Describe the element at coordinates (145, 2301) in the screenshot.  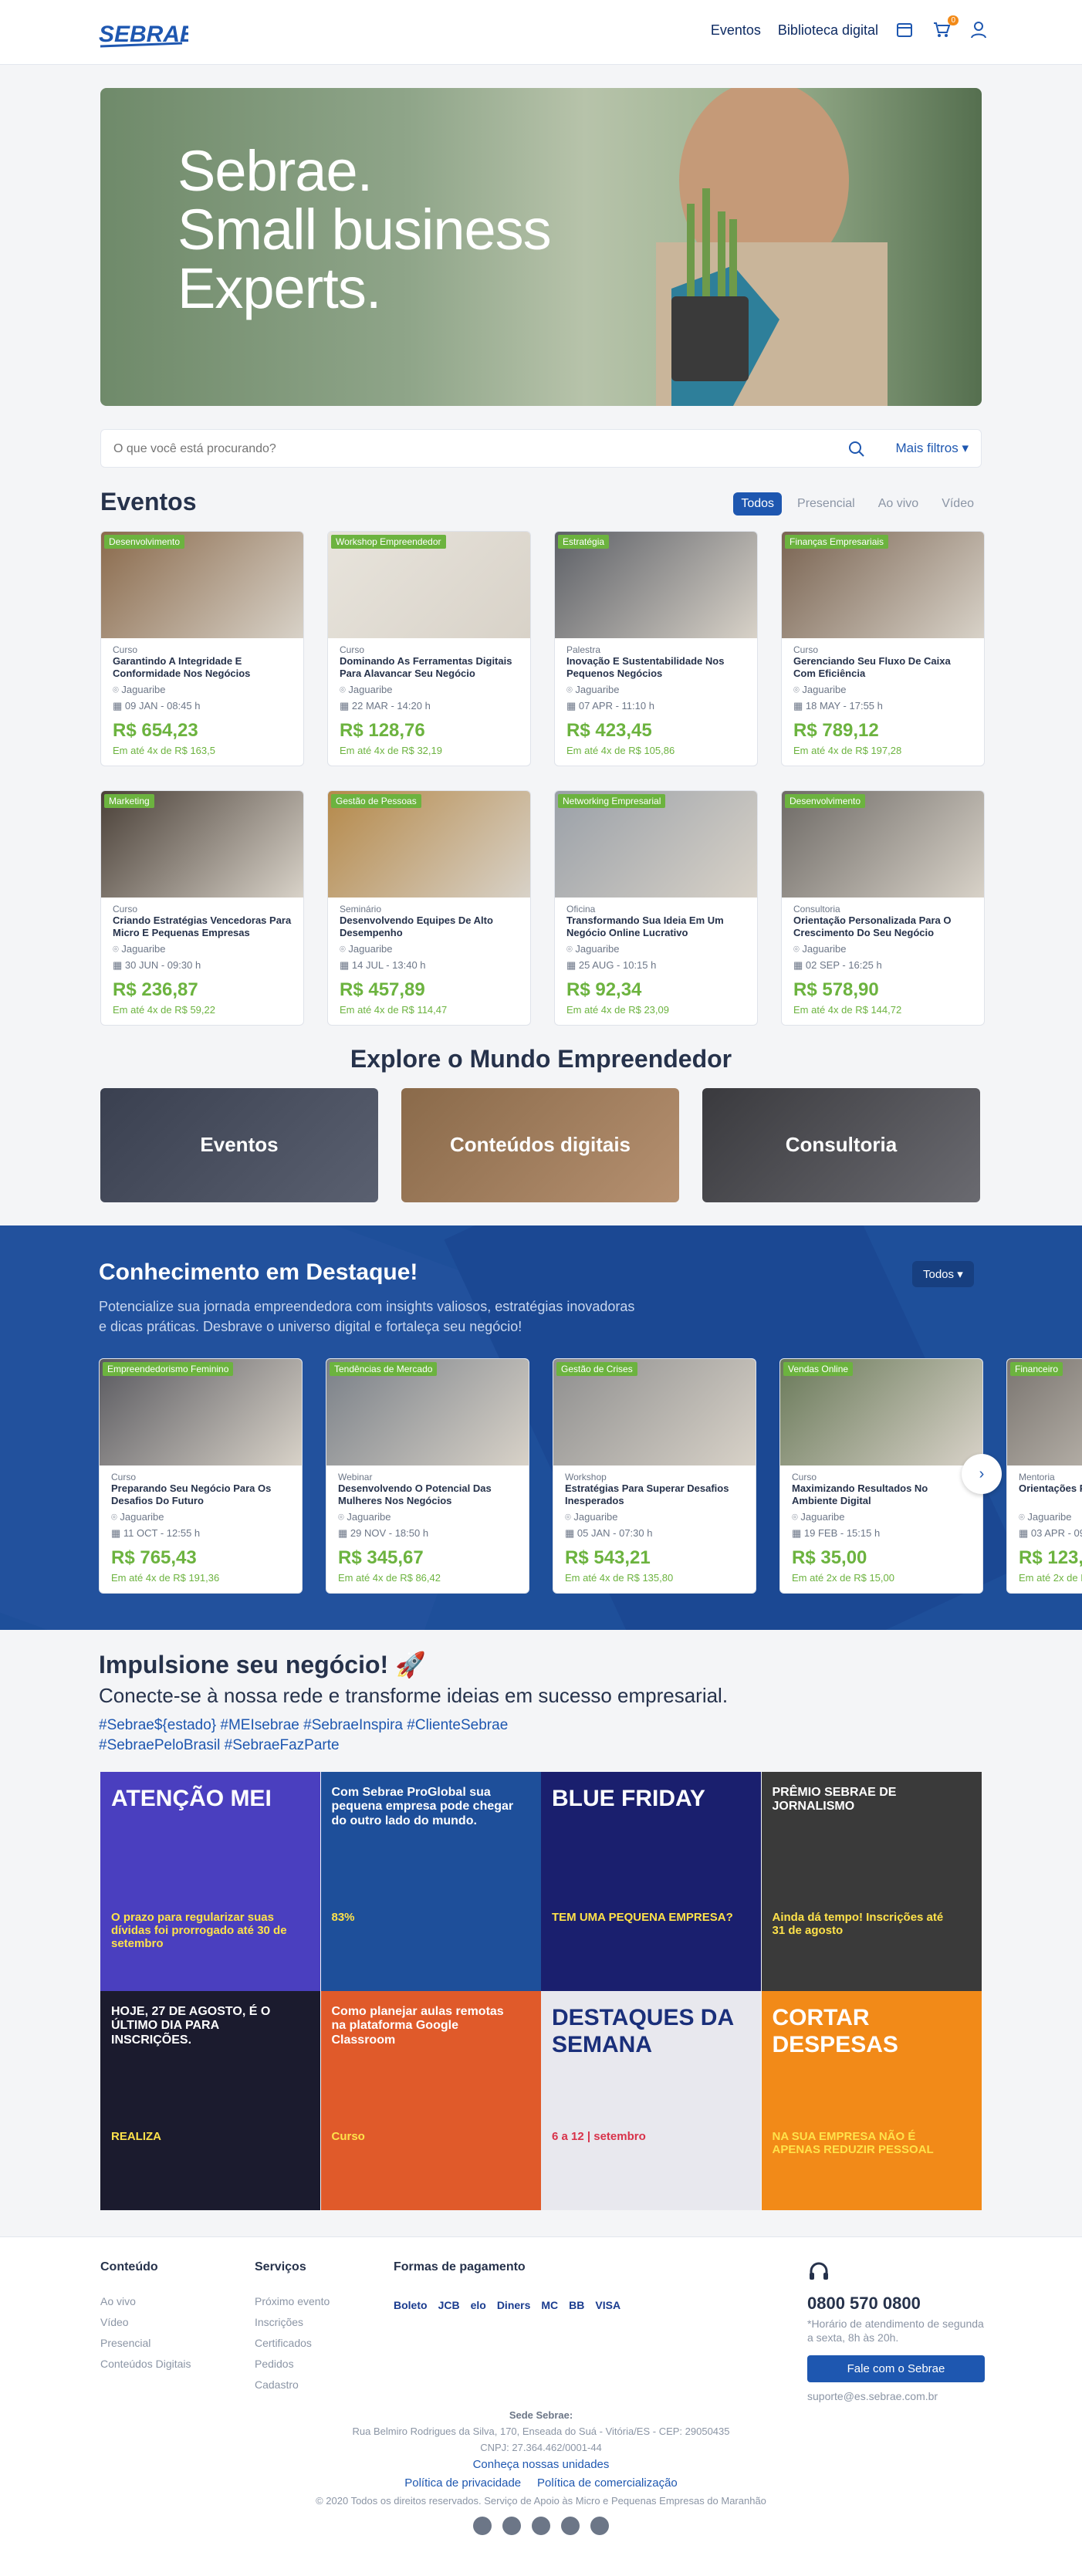
I see `footer-link: Ao vivo` at that location.